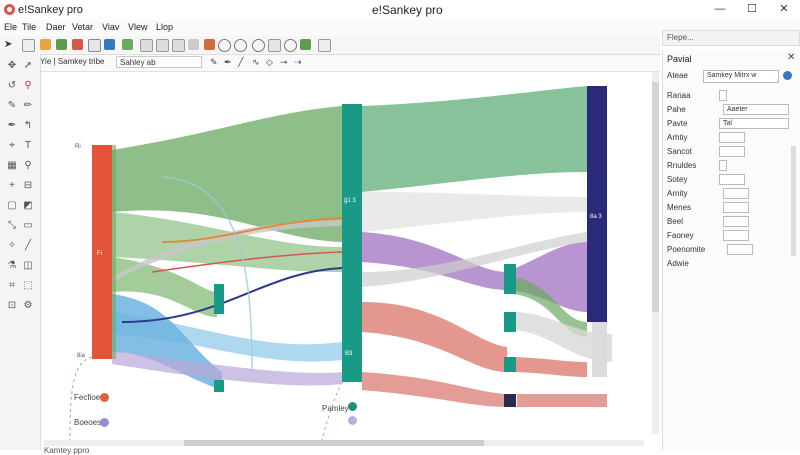 The width and height of the screenshot is (800, 455). I want to click on property-name-input: Samkey Mitrx w, so click(741, 76).